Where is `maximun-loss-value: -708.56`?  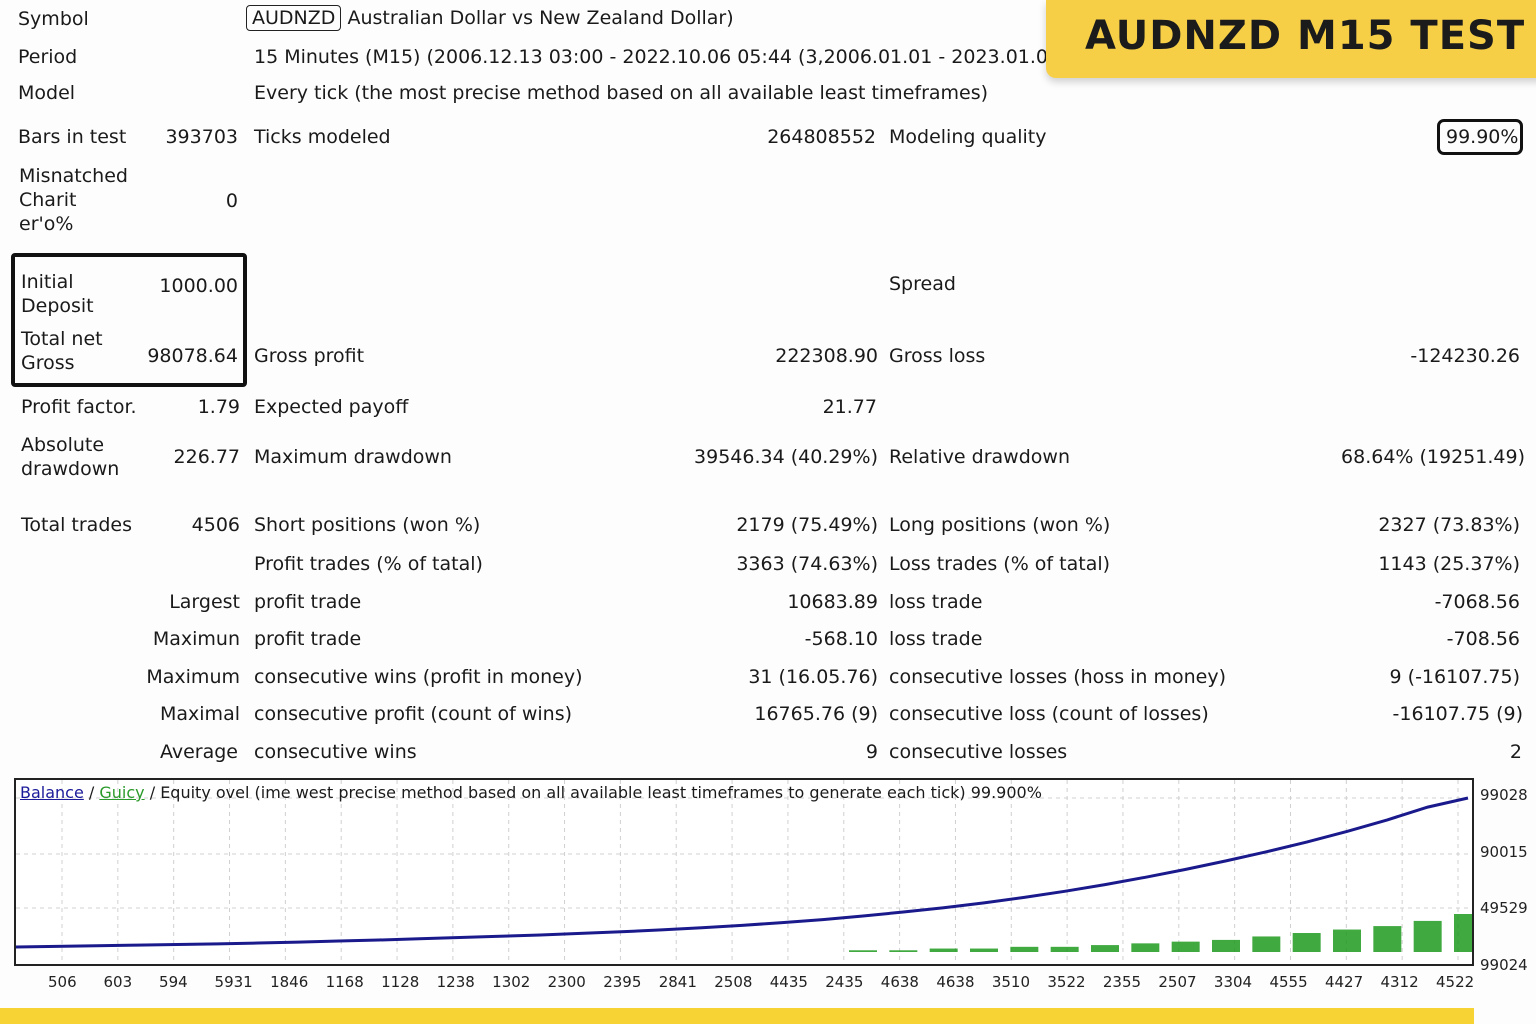
maximun-loss-value: -708.56 is located at coordinates (1483, 639).